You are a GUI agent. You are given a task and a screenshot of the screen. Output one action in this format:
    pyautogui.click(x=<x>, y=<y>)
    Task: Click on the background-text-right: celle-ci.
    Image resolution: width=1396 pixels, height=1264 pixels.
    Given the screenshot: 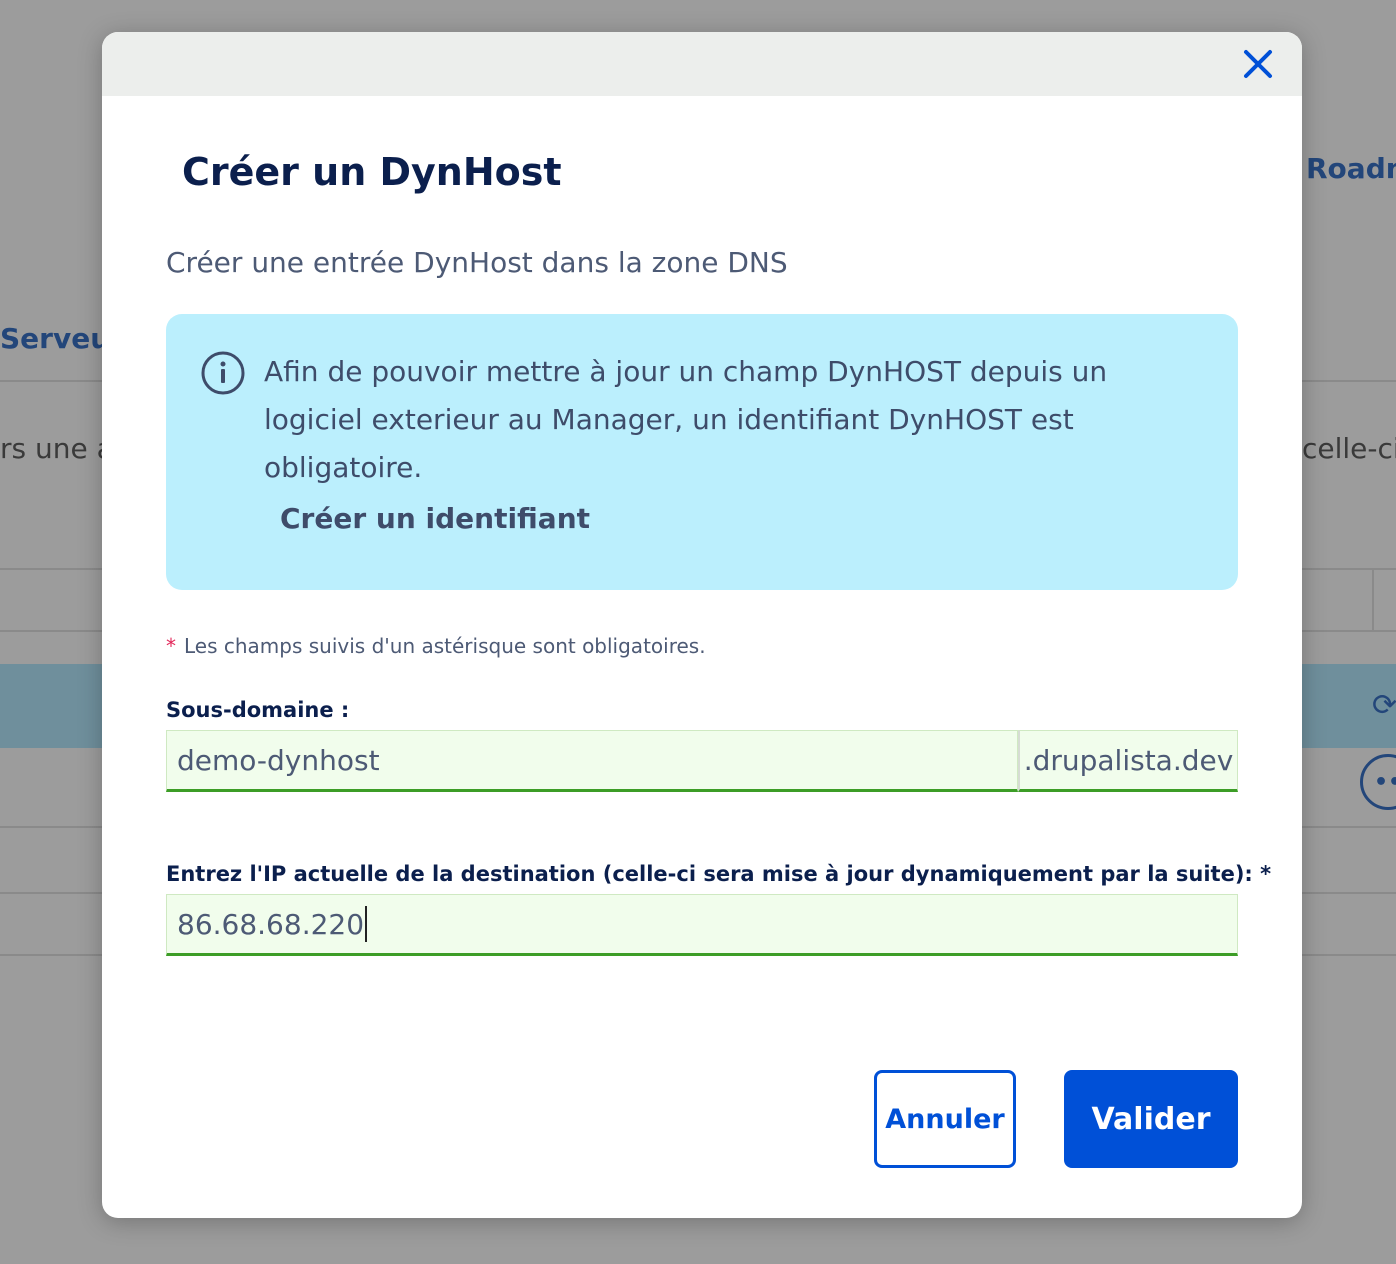 What is the action you would take?
    pyautogui.click(x=1349, y=448)
    